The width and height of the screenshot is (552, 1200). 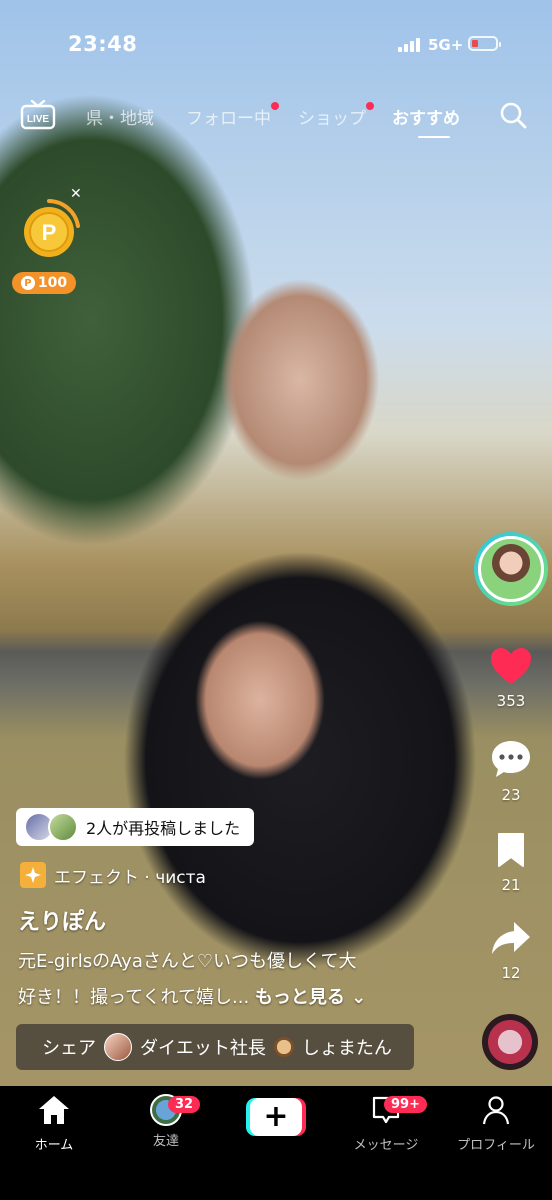 What do you see at coordinates (130, 877) in the screenshot?
I see `effect-label: エフェクト · чиста` at bounding box center [130, 877].